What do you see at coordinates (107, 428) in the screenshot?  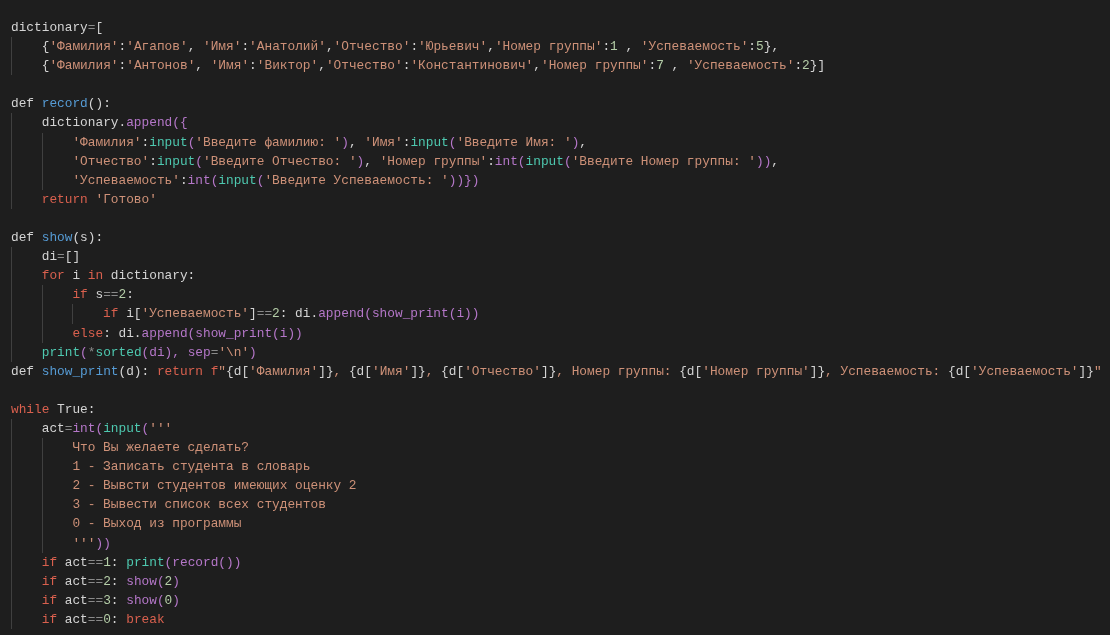 I see `code-line: act=int(input('''` at bounding box center [107, 428].